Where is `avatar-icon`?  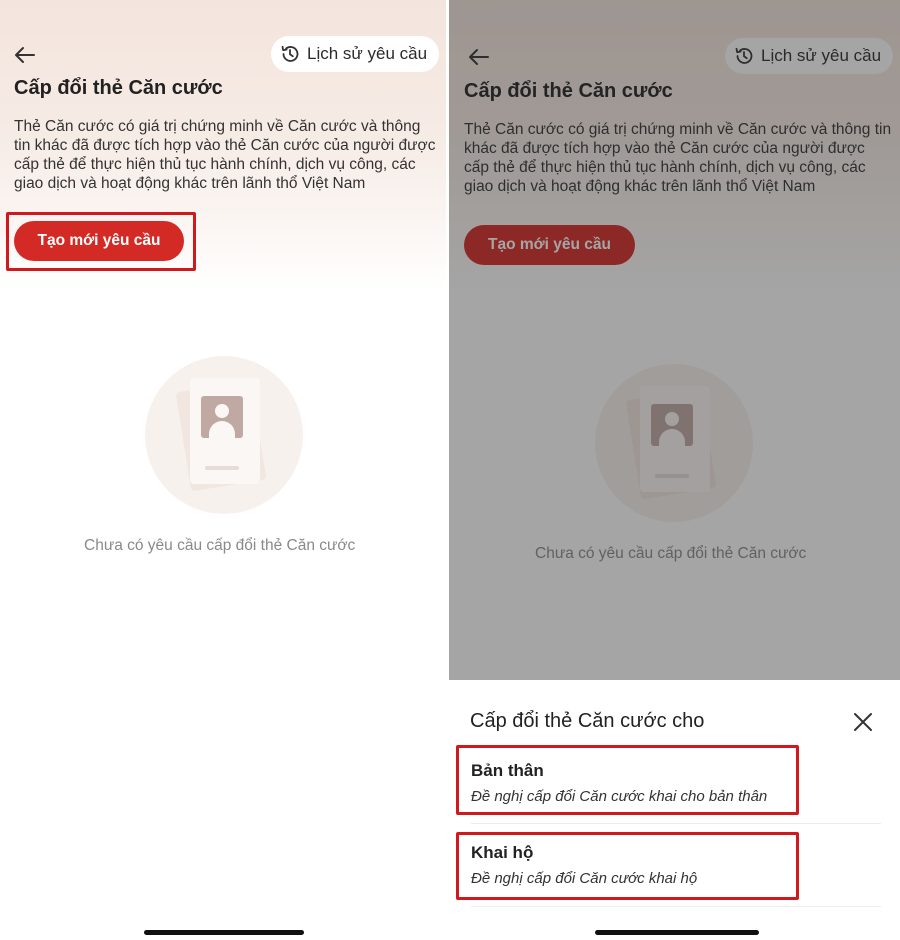
avatar-icon is located at coordinates (222, 417).